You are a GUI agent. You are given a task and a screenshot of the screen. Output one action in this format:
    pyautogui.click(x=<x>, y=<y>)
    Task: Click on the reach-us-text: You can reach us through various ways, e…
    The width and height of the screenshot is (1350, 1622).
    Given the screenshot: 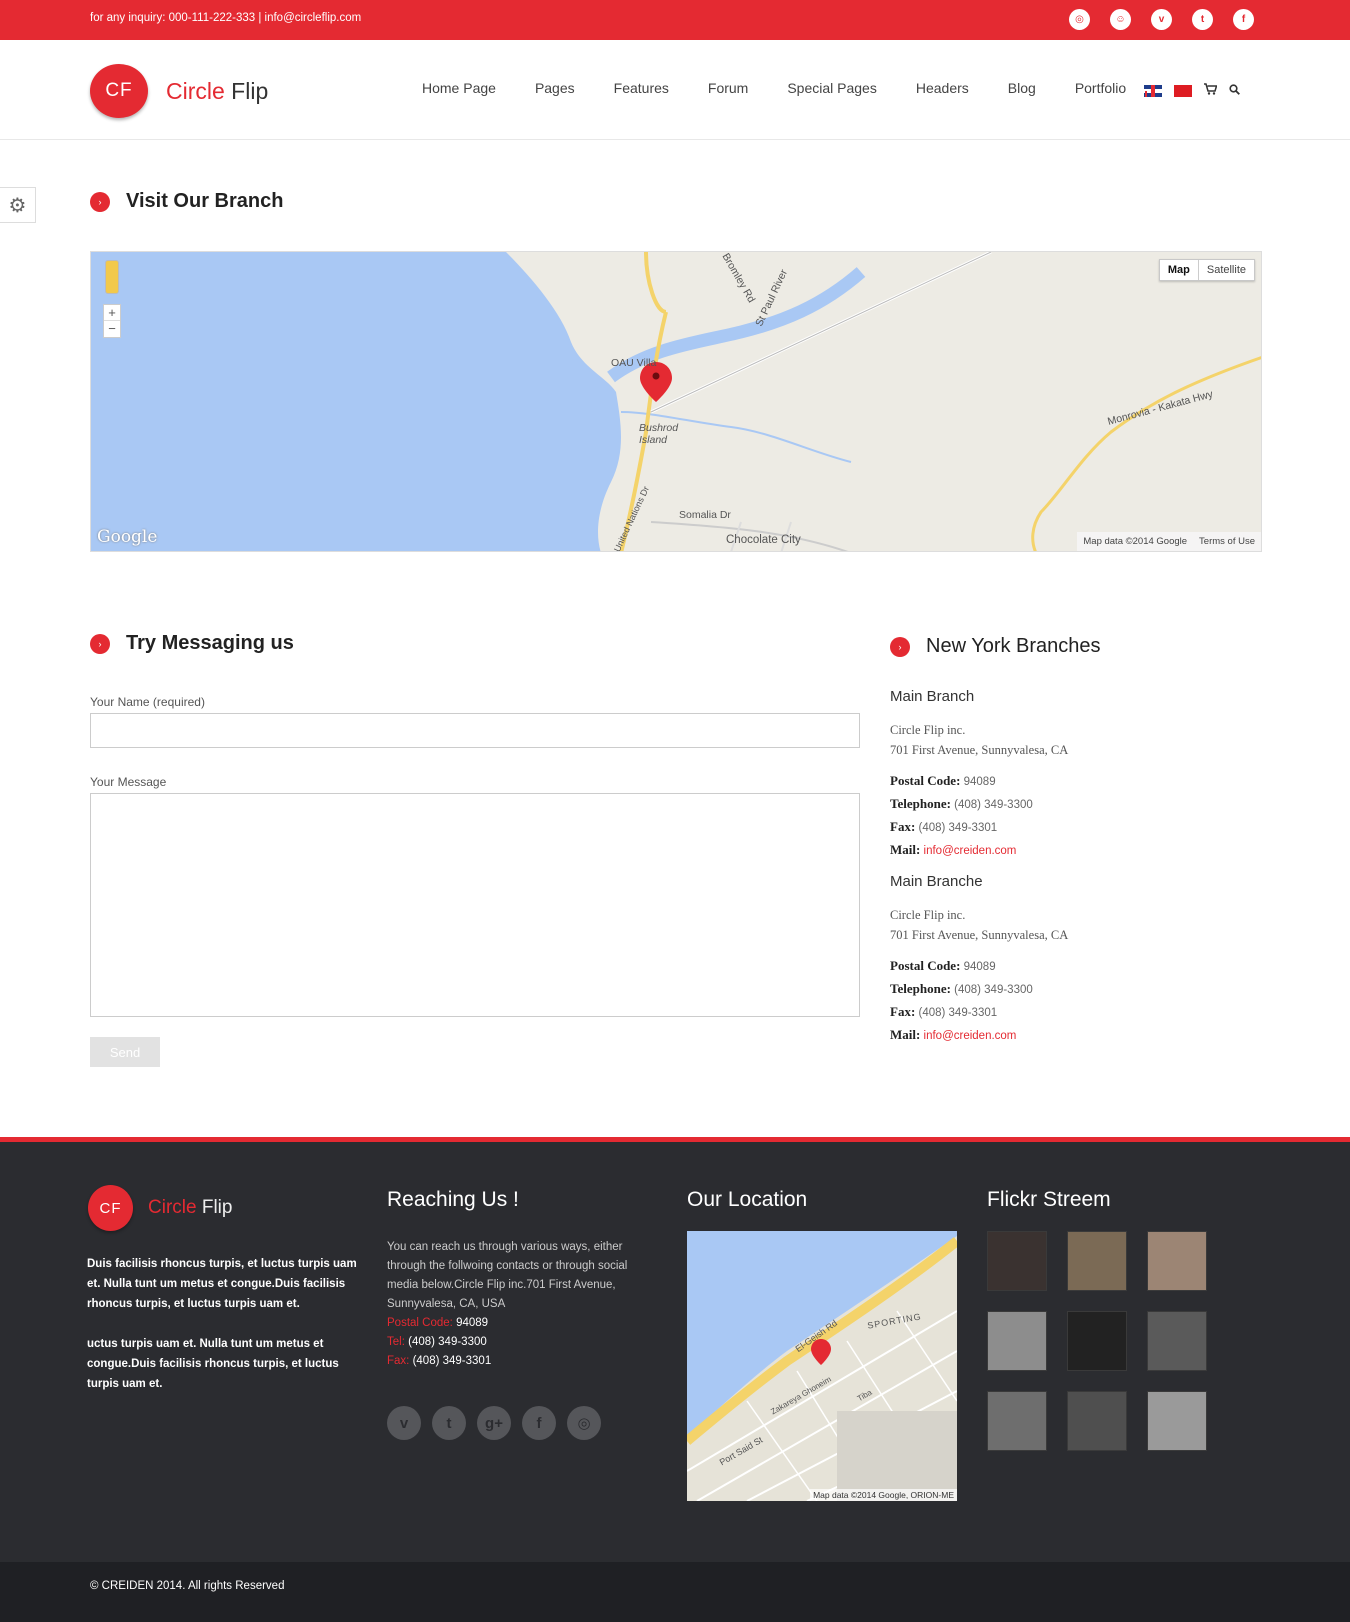 What is the action you would take?
    pyautogui.click(x=507, y=1304)
    